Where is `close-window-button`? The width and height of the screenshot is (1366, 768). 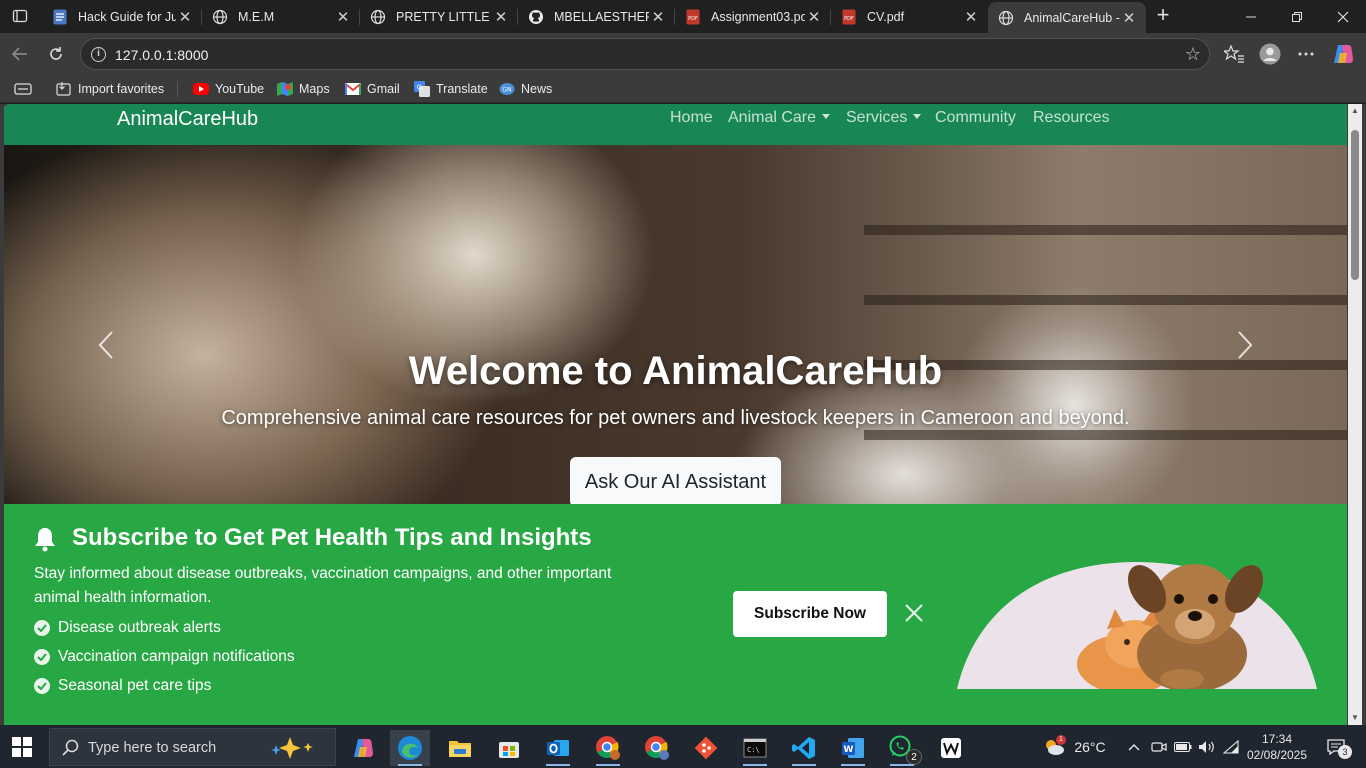 close-window-button is located at coordinates (1343, 16).